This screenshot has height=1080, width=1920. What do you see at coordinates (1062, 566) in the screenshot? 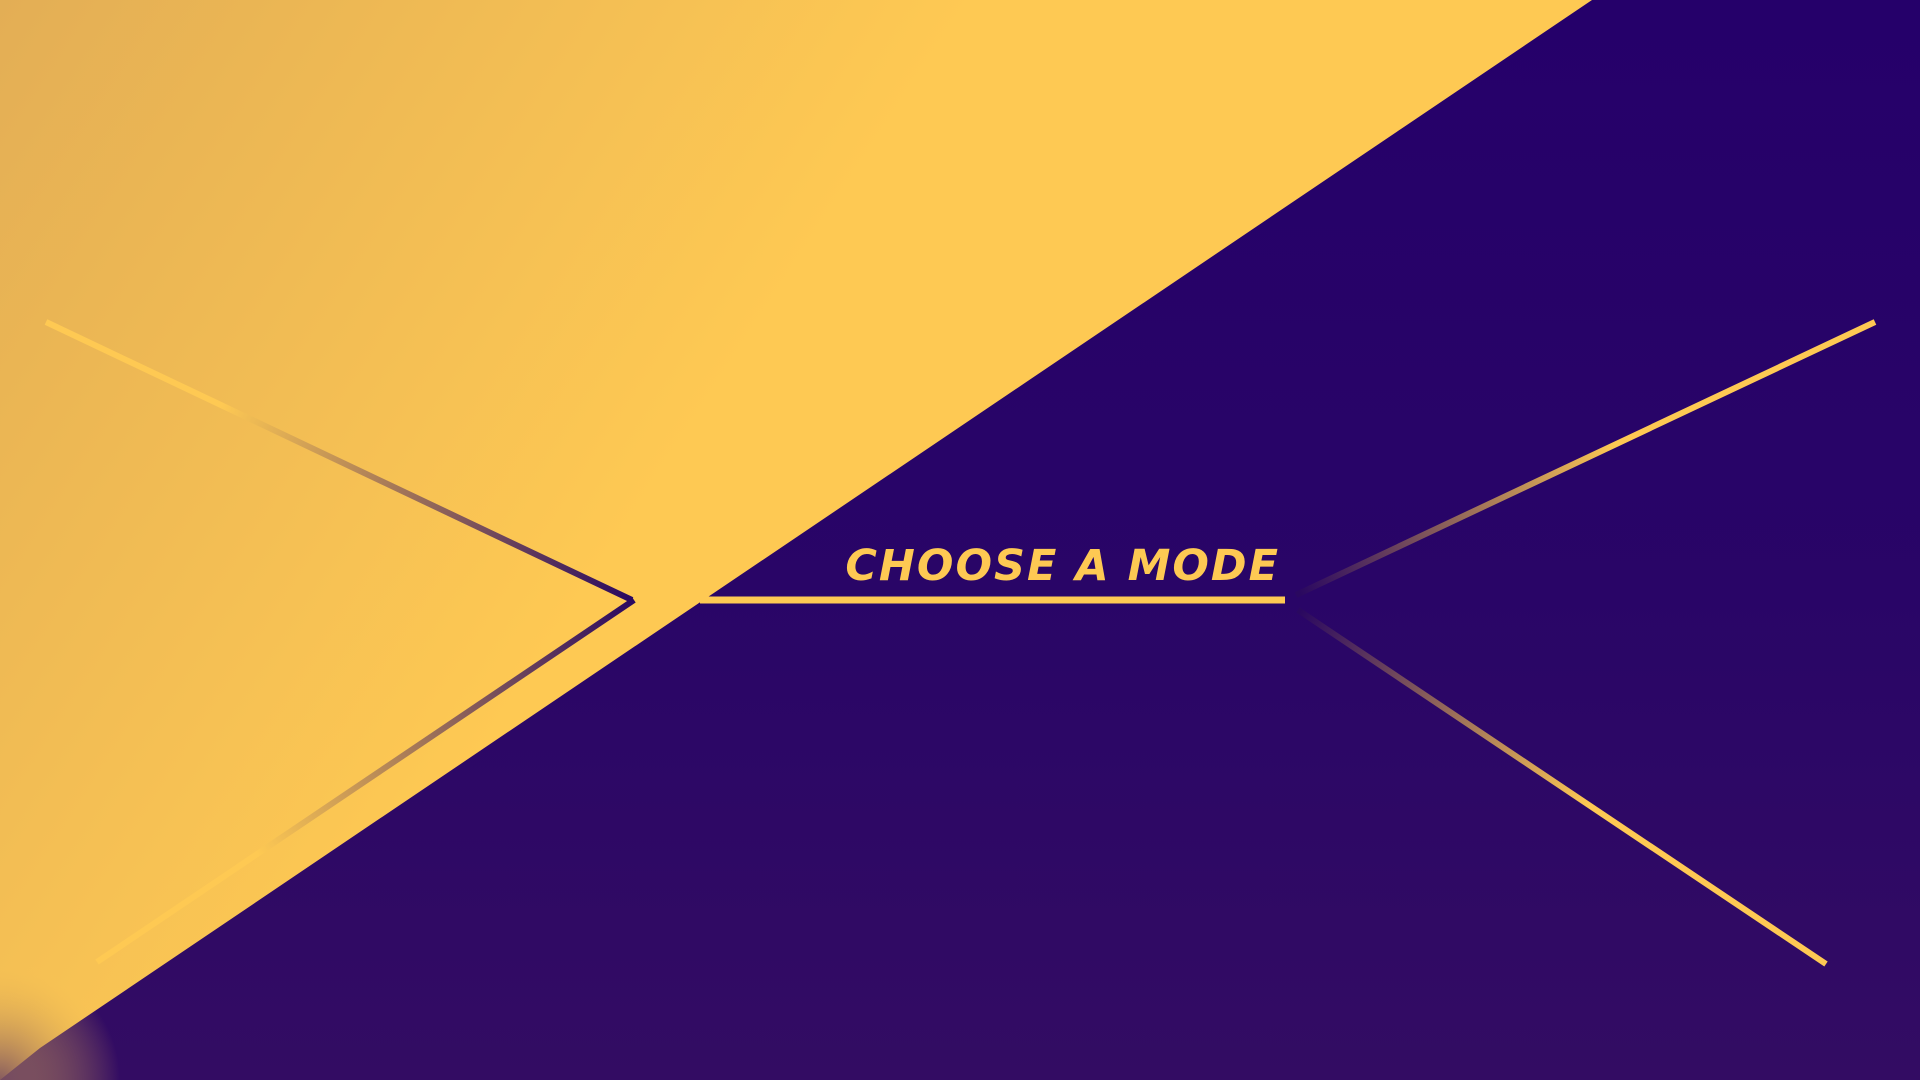
I see `page-title: CHOOSE A MODE` at bounding box center [1062, 566].